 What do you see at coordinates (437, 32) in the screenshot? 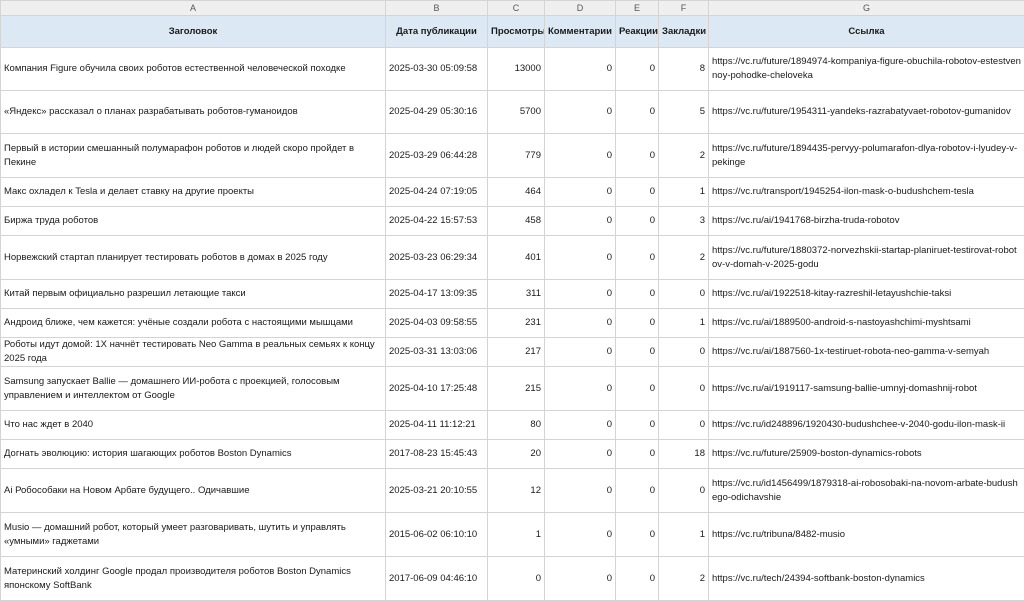
I see `header-date: Дата публикации` at bounding box center [437, 32].